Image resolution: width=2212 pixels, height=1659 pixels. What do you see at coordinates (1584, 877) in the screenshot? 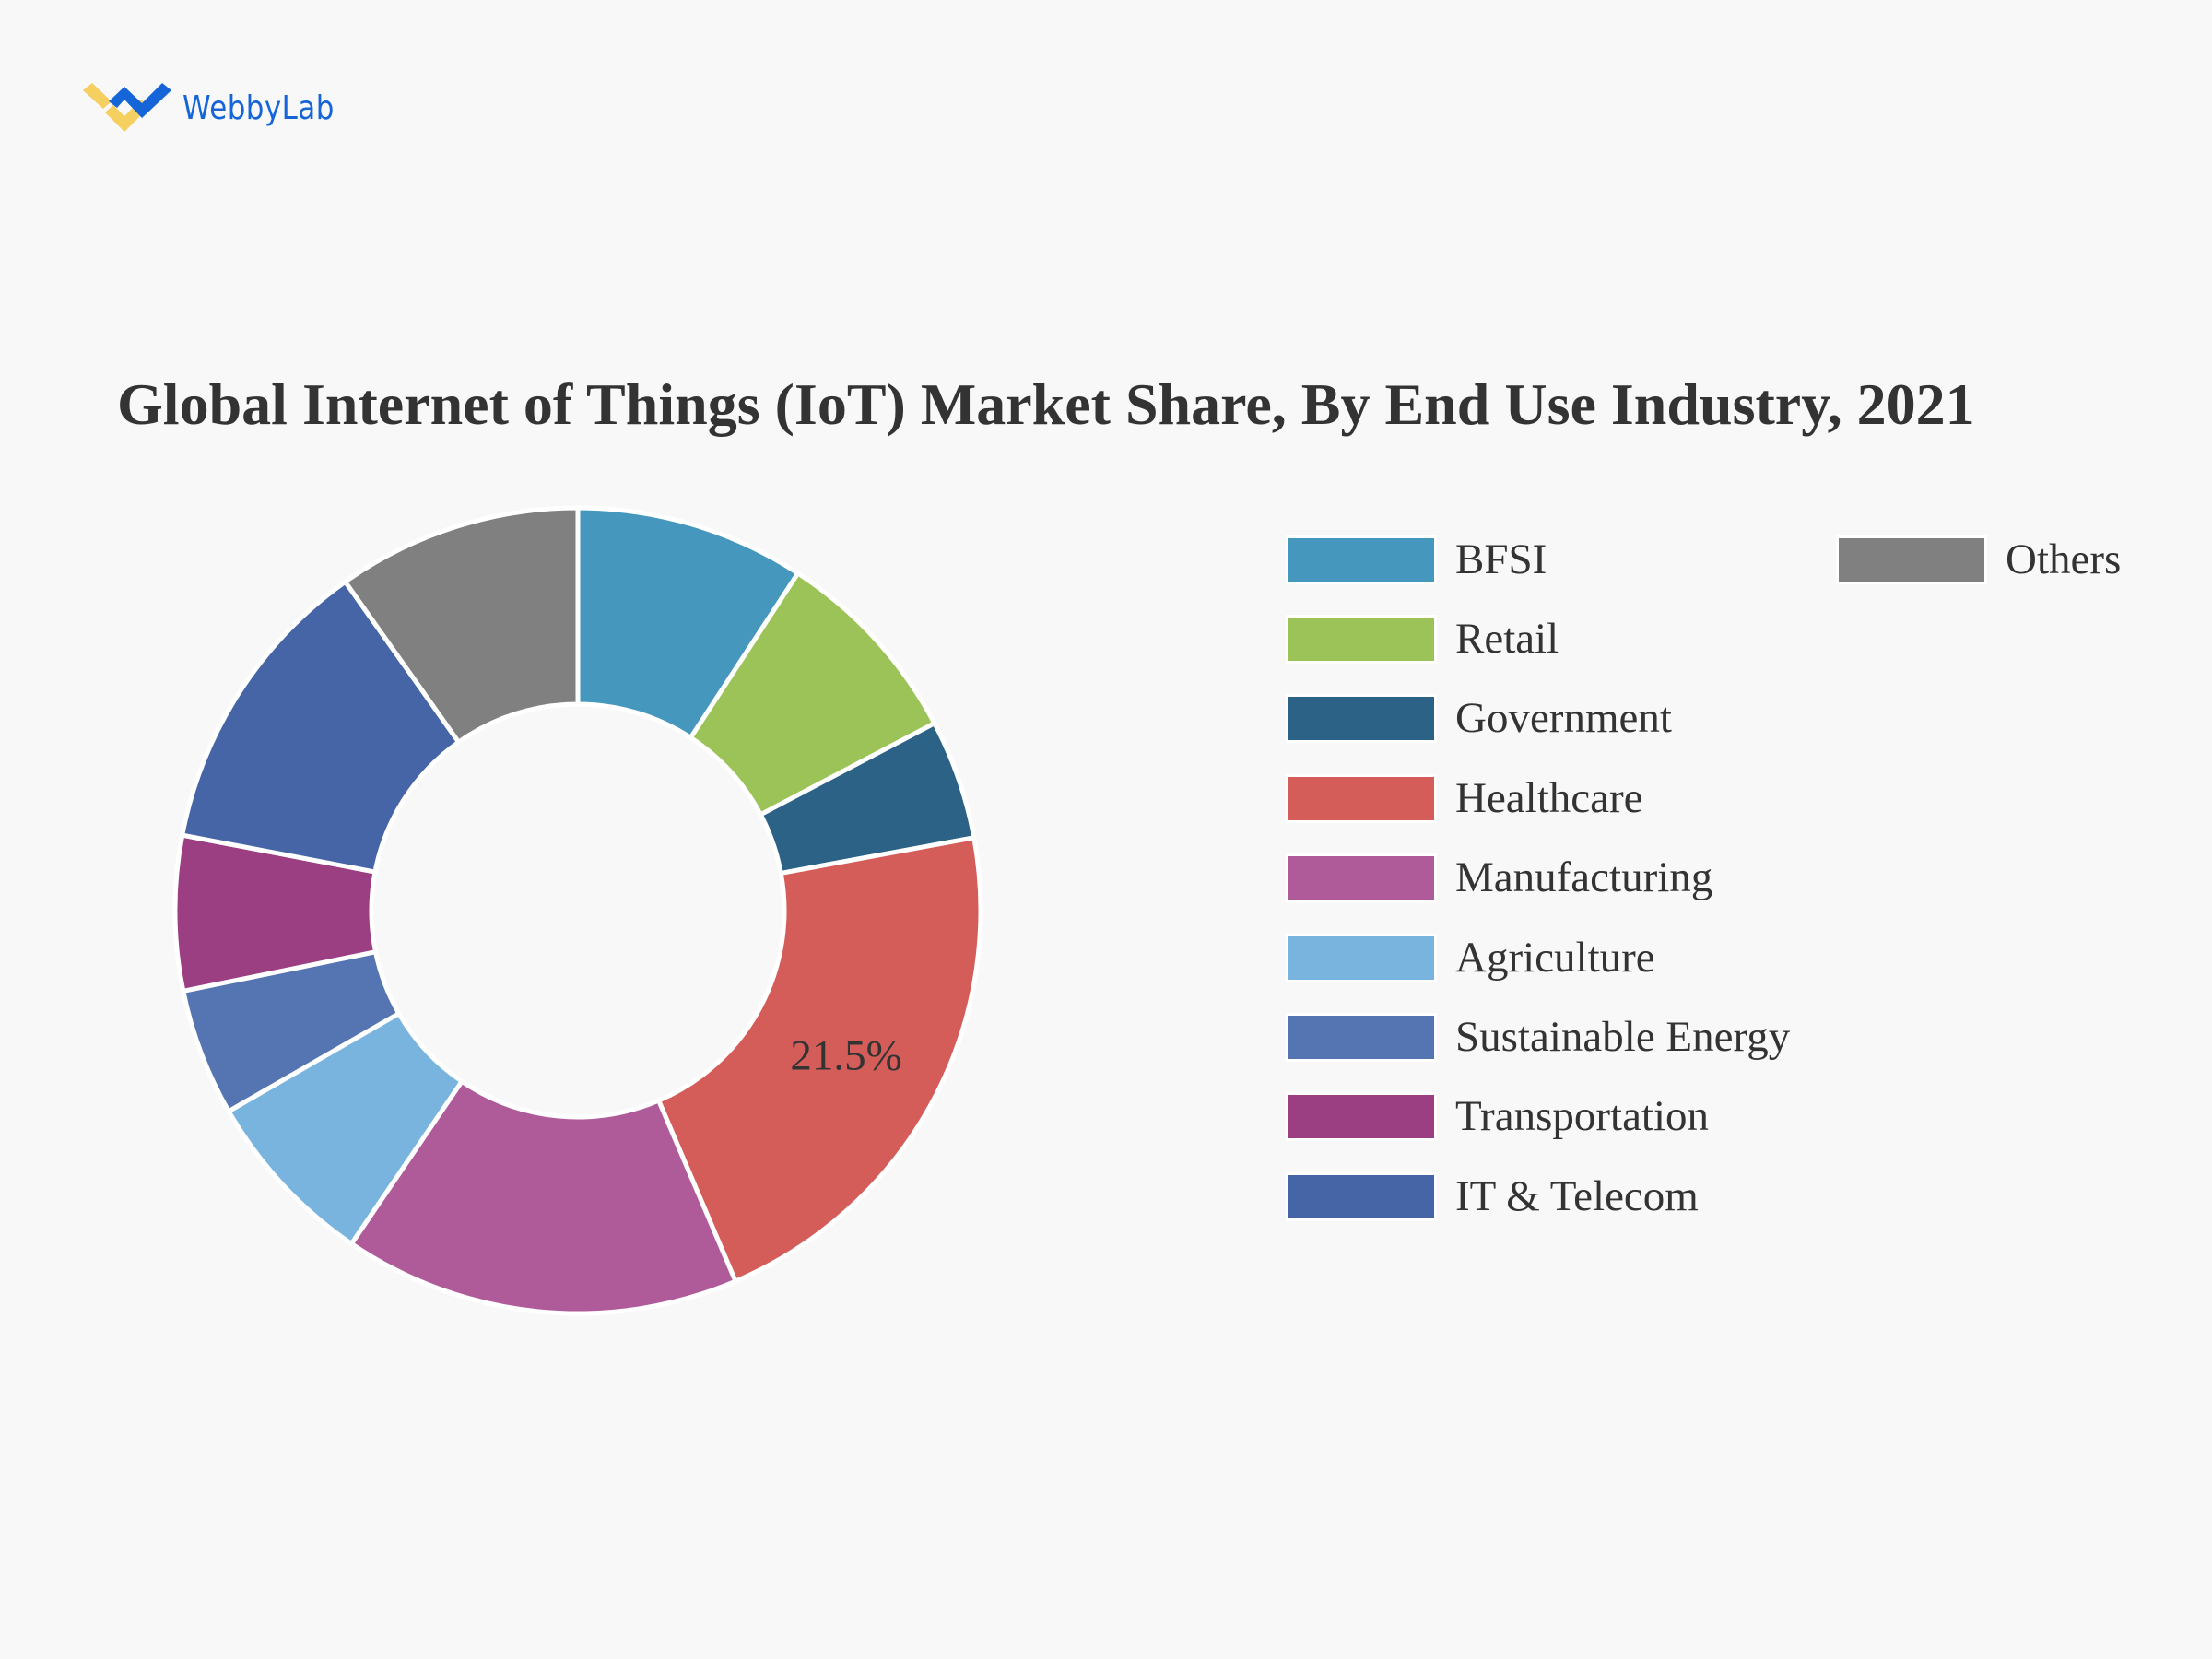
I see `legend-label: Manufacturing` at bounding box center [1584, 877].